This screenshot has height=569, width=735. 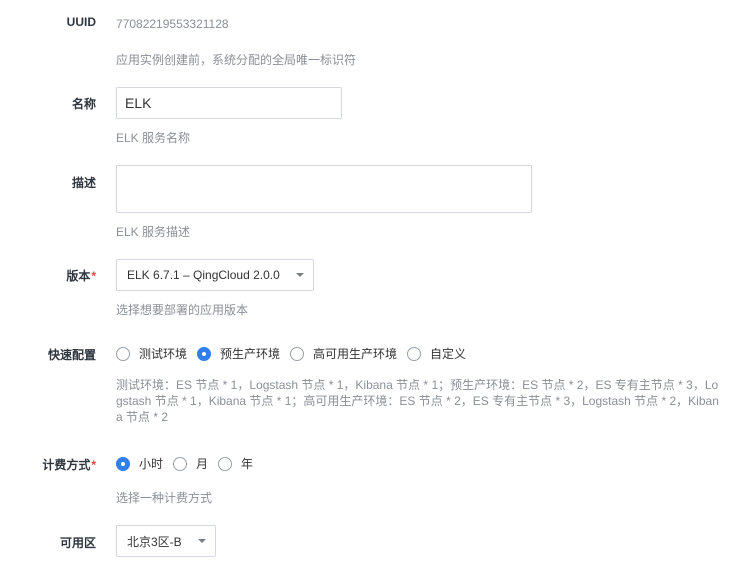 What do you see at coordinates (48, 275) in the screenshot?
I see `version-label: 版本*` at bounding box center [48, 275].